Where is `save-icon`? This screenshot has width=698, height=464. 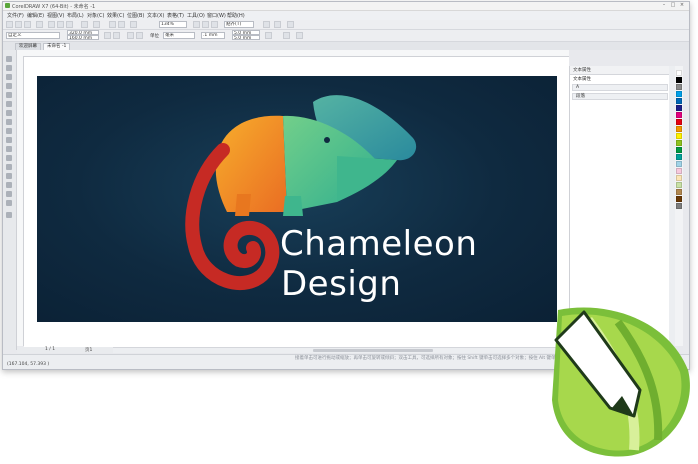 save-icon is located at coordinates (27, 24).